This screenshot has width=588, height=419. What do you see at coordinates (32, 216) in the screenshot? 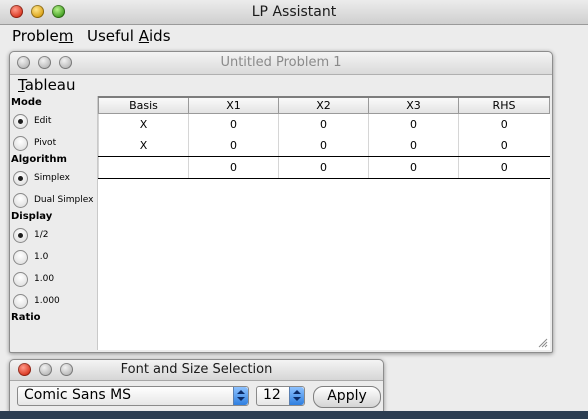
I see `display-label: Display` at bounding box center [32, 216].